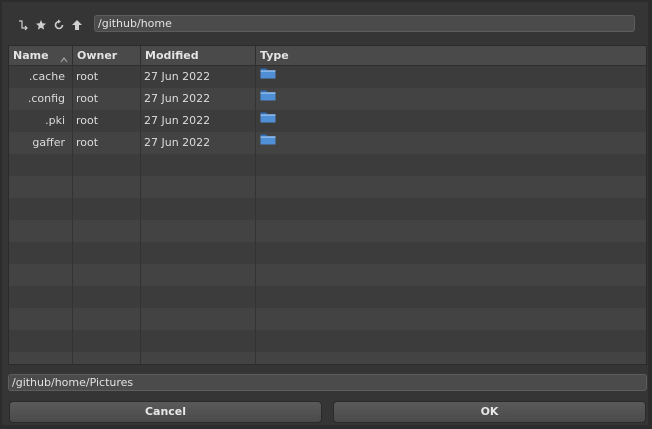  I want to click on cell-name: .config, so click(41, 99).